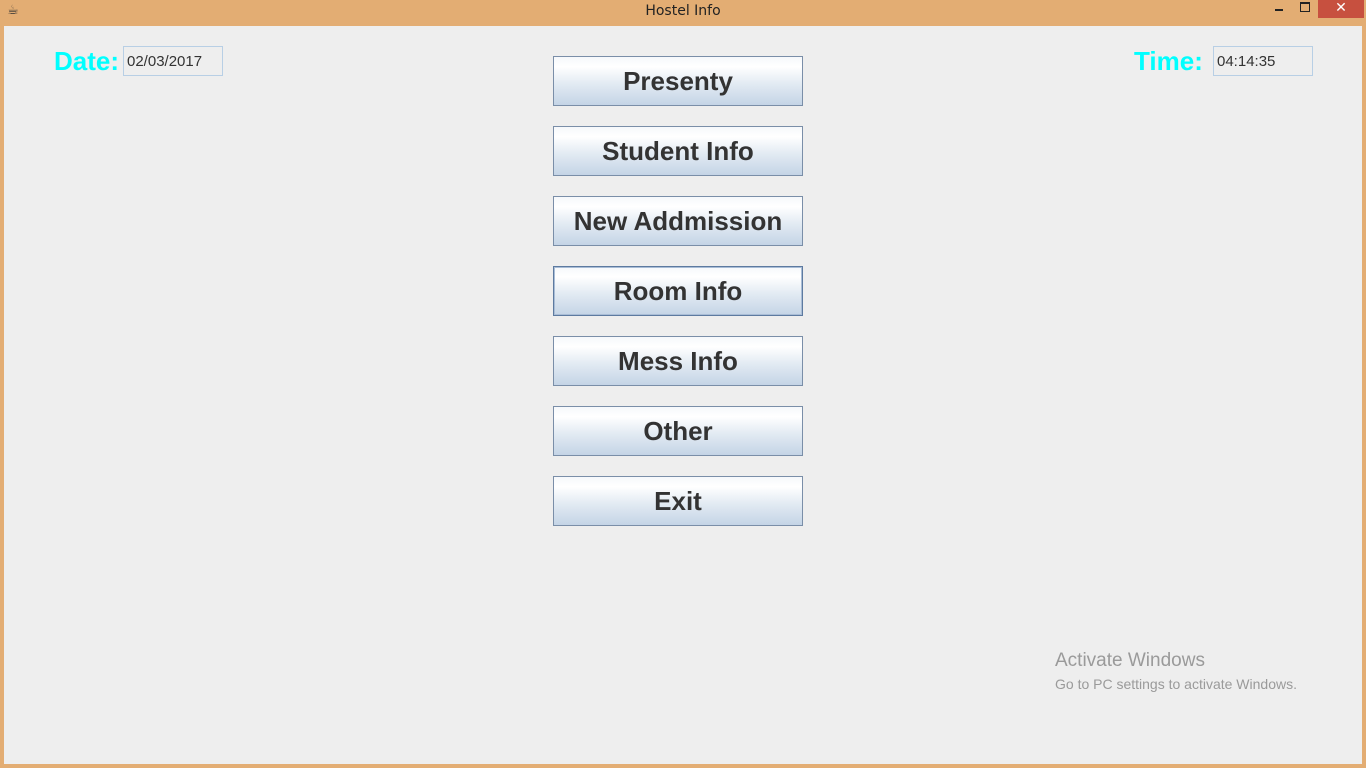 The image size is (1370, 776). Describe the element at coordinates (1279, 9) in the screenshot. I see `minimize-button` at that location.